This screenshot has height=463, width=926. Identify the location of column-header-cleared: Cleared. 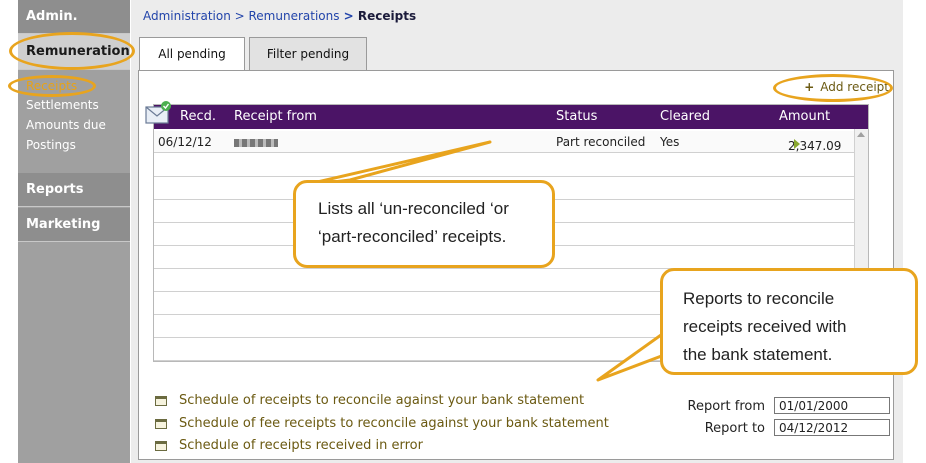
(685, 116).